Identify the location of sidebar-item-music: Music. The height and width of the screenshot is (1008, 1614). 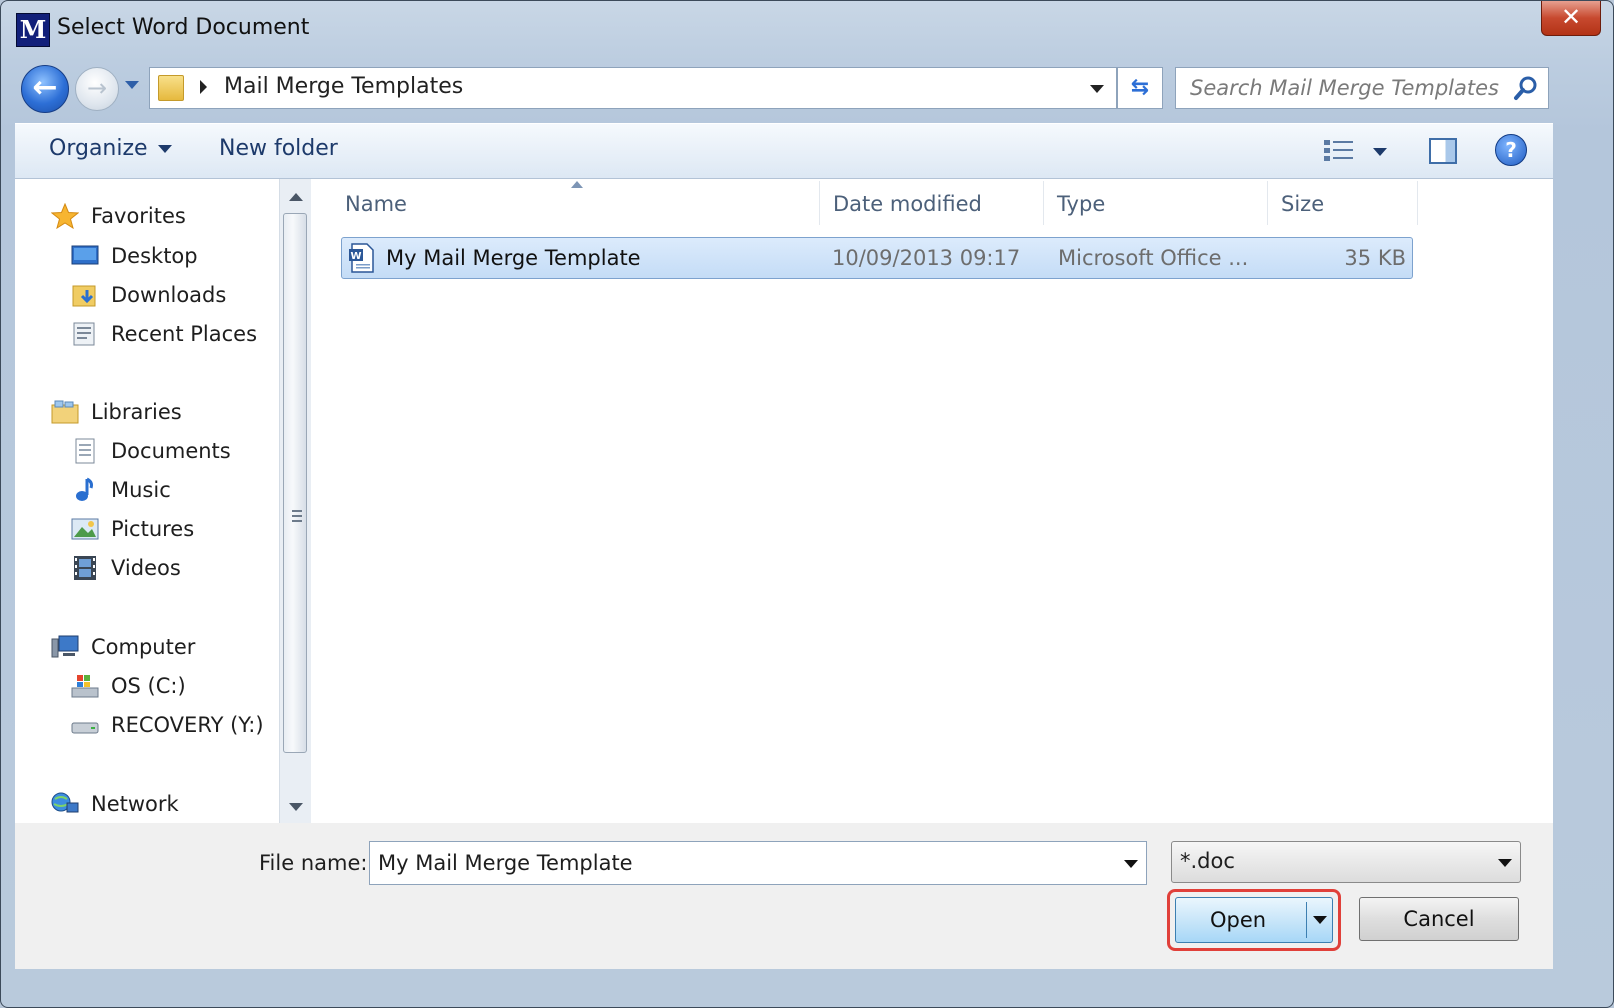
(121, 490).